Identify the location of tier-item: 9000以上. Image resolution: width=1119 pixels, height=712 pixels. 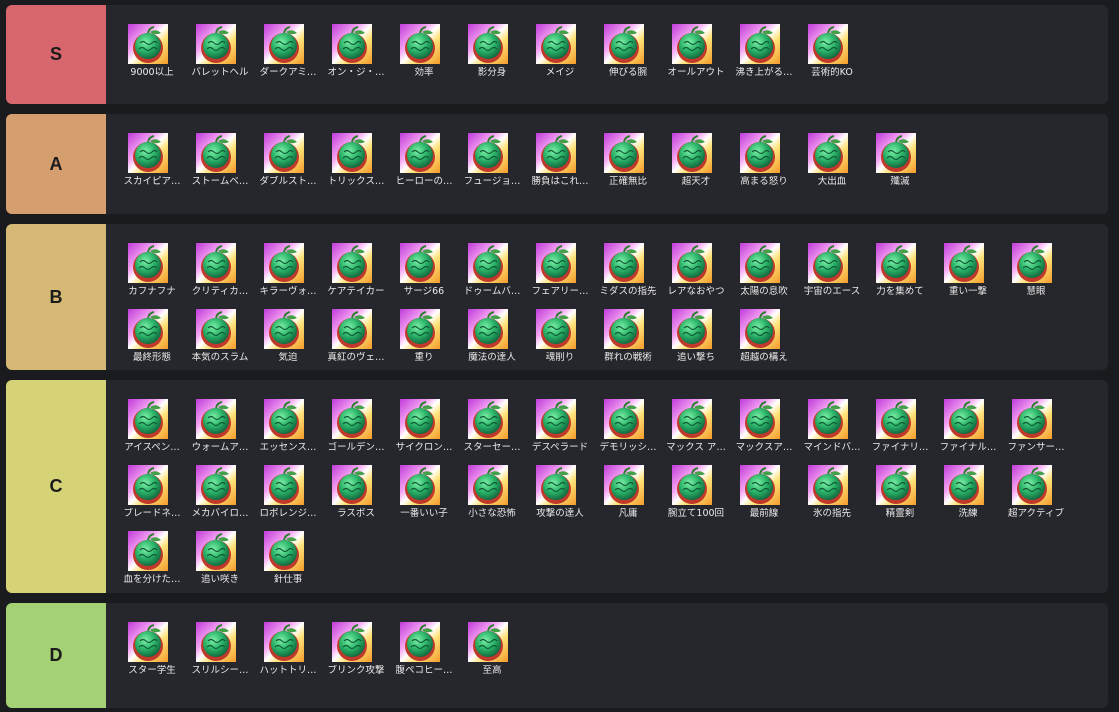
(152, 46).